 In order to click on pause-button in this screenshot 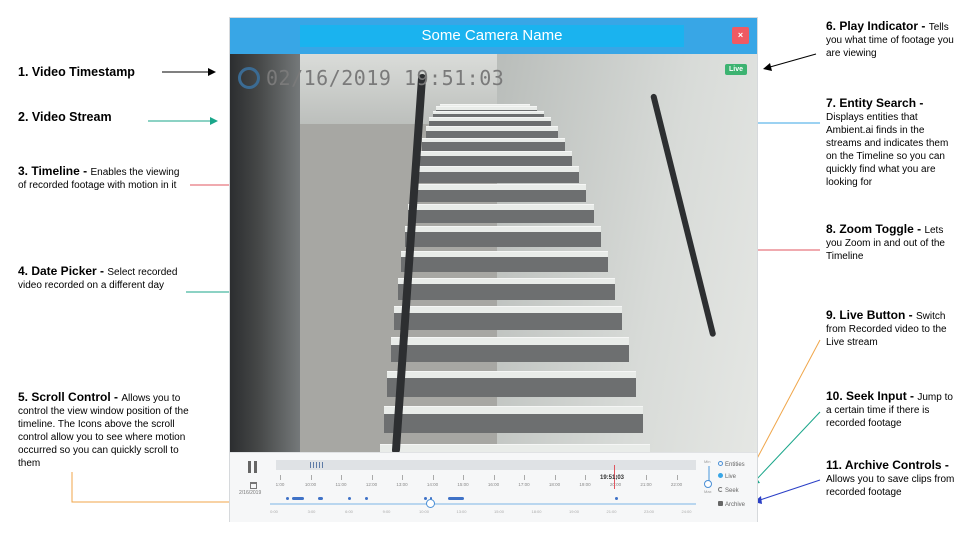, I will do `click(253, 467)`.